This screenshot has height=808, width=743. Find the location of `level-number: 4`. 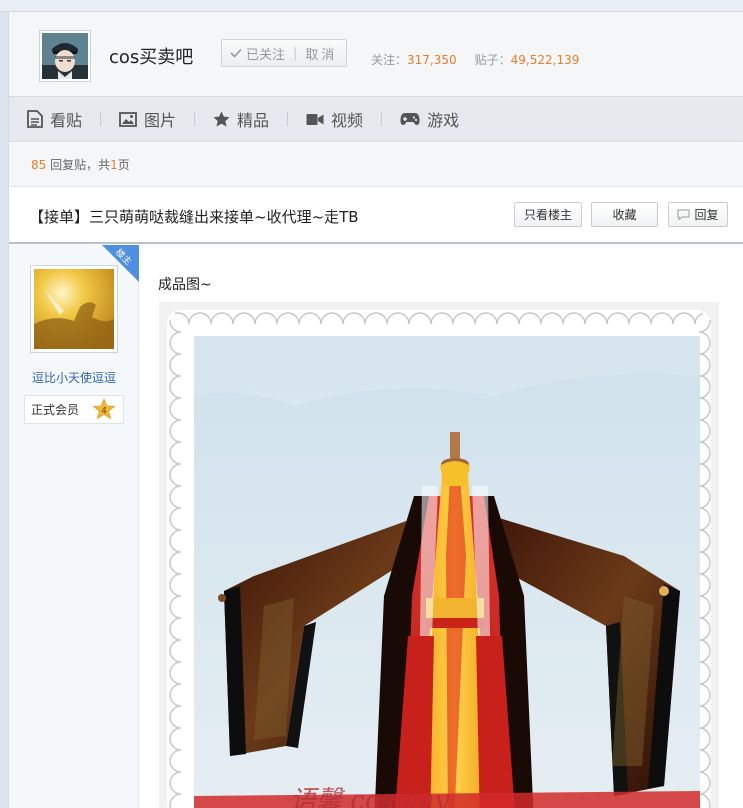

level-number: 4 is located at coordinates (104, 412).